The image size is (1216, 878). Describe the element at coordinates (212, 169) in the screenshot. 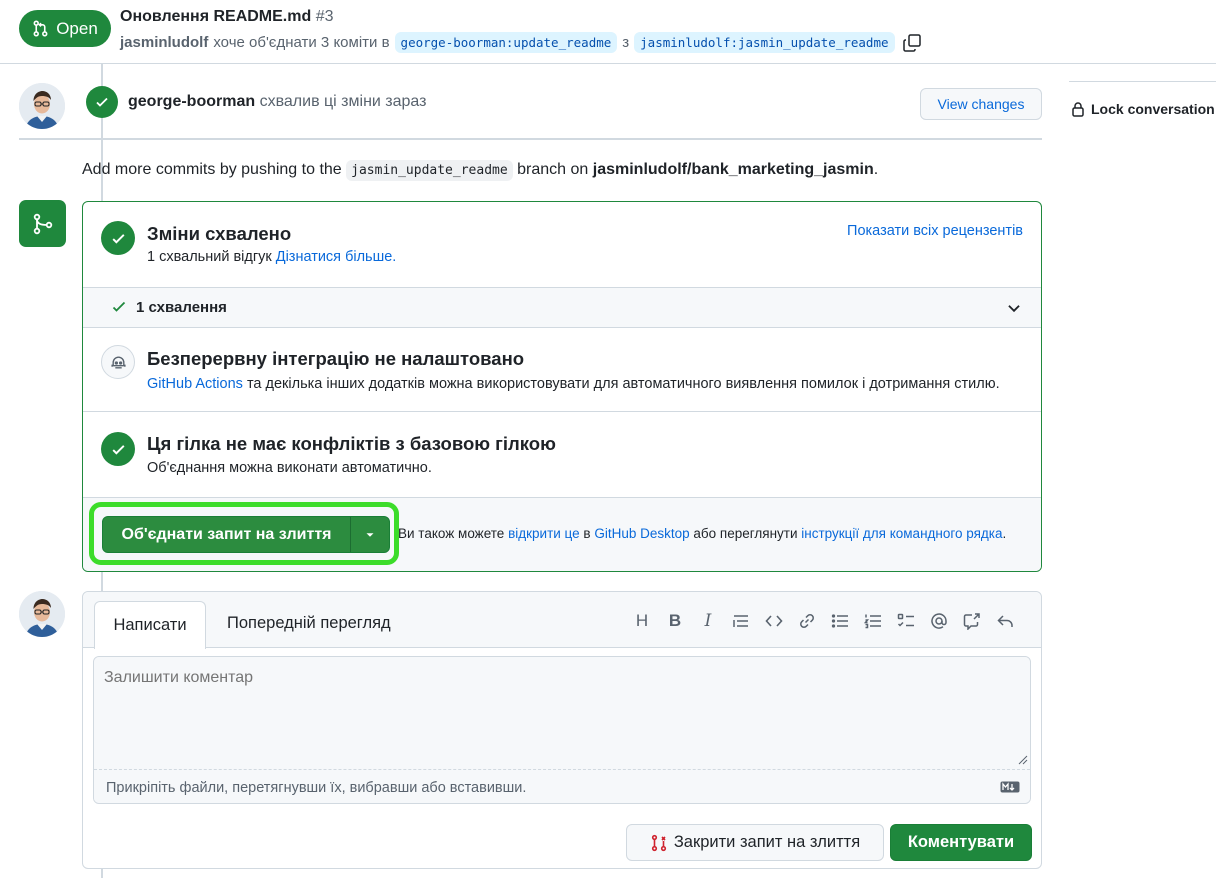

I see `push-hint-prefix: Add more commits by pushing to the` at that location.